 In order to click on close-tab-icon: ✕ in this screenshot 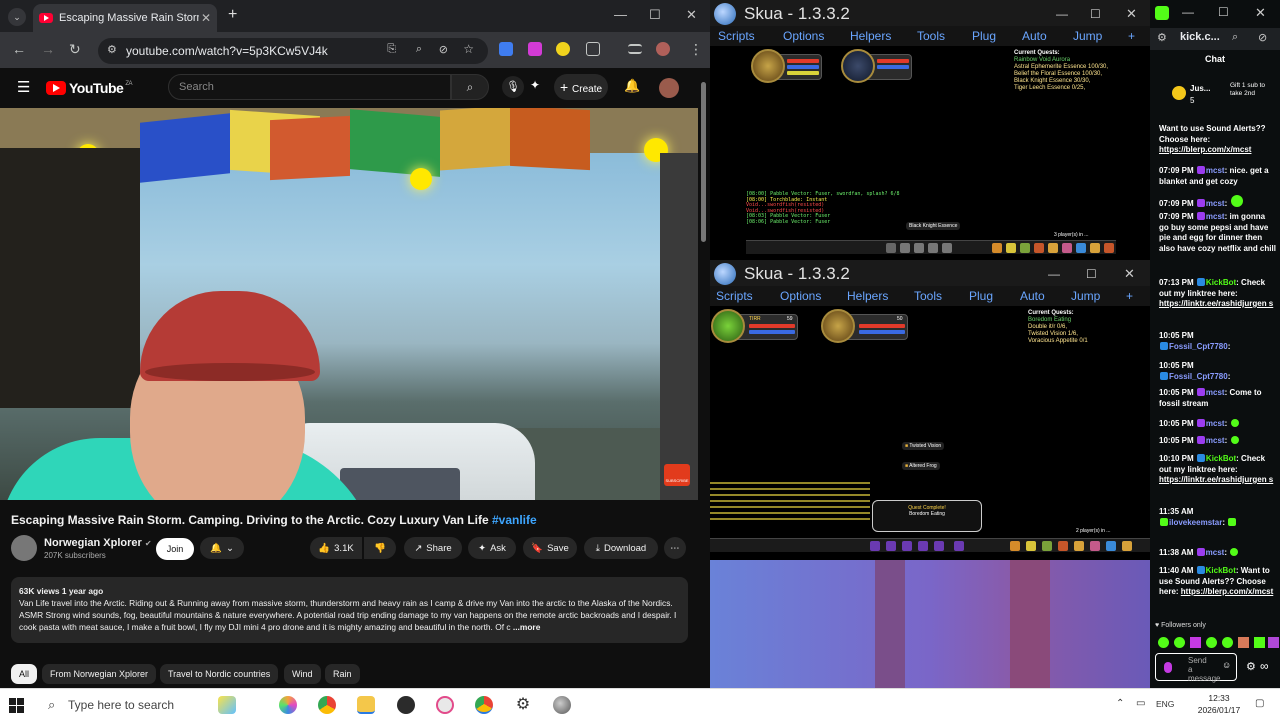, I will do `click(206, 18)`.